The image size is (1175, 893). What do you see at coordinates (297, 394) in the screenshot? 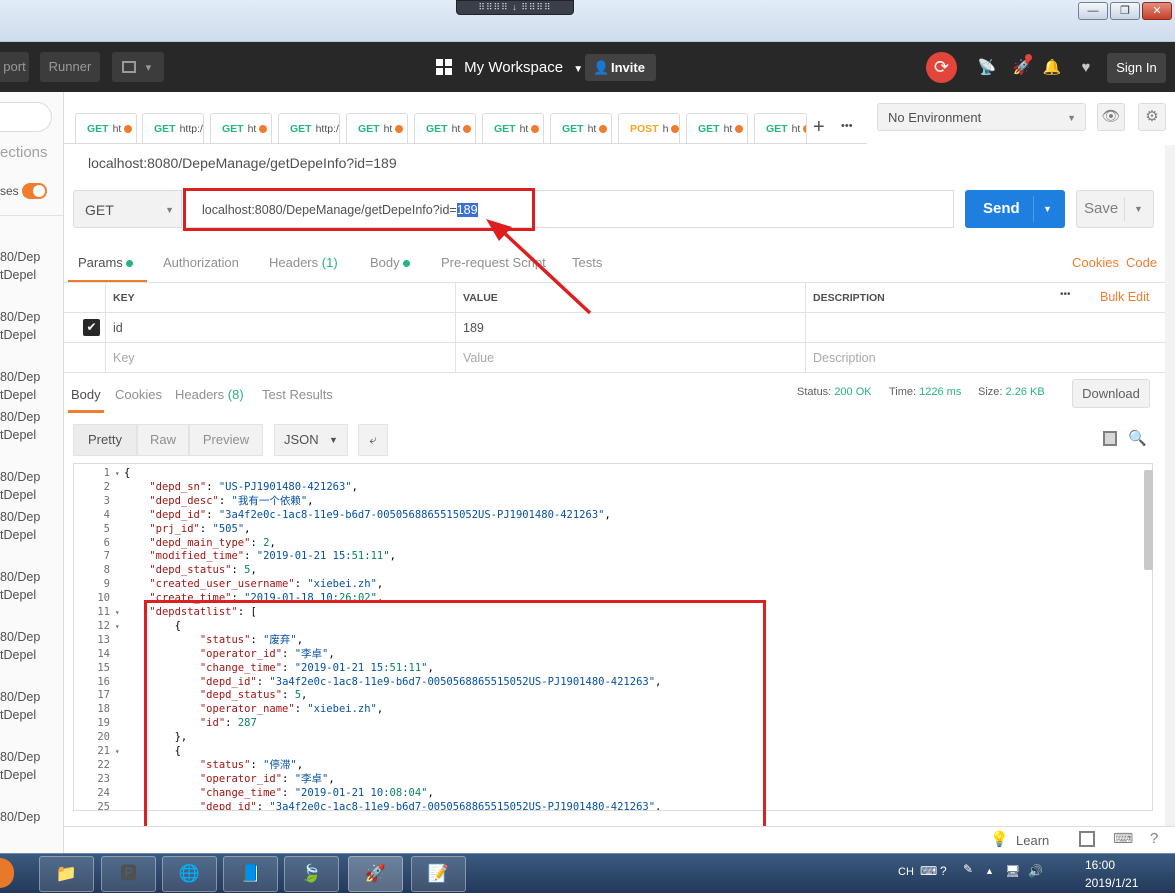
I see `response-tab-test-results: Test Results` at bounding box center [297, 394].